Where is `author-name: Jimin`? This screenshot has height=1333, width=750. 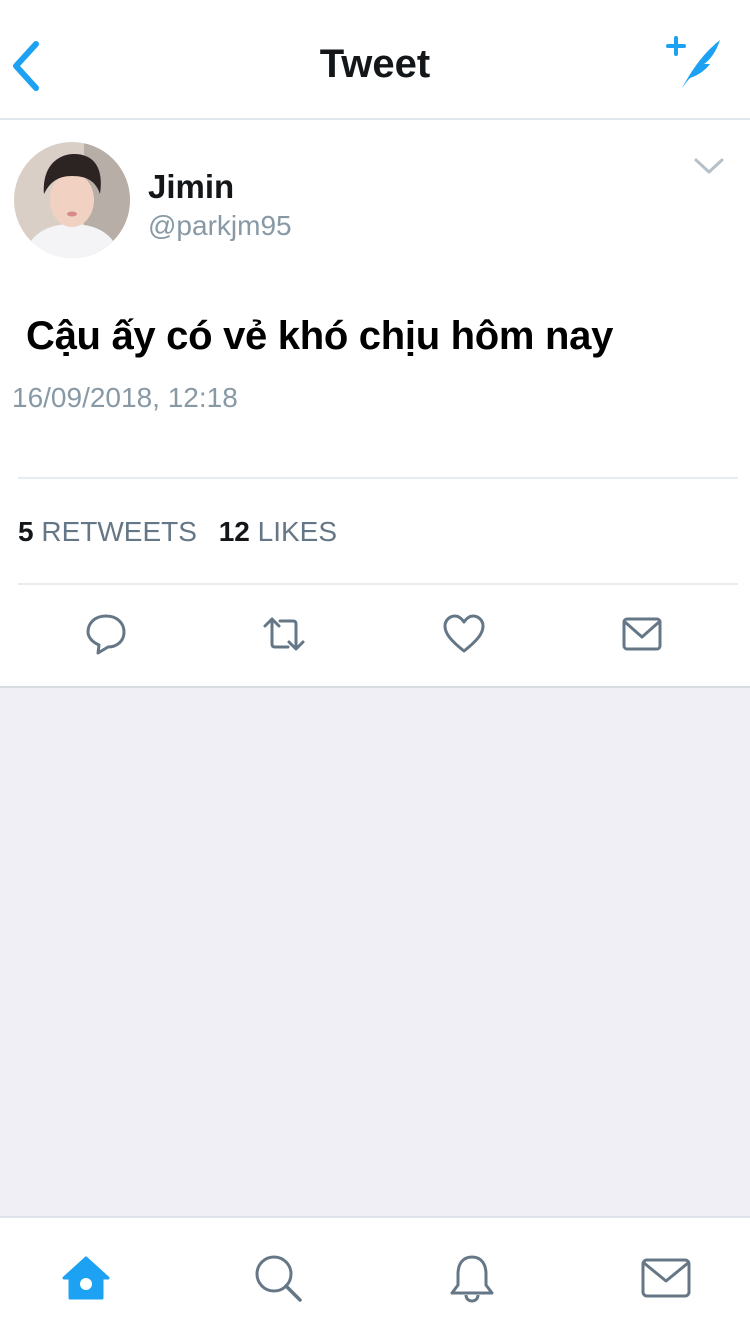 author-name: Jimin is located at coordinates (191, 187).